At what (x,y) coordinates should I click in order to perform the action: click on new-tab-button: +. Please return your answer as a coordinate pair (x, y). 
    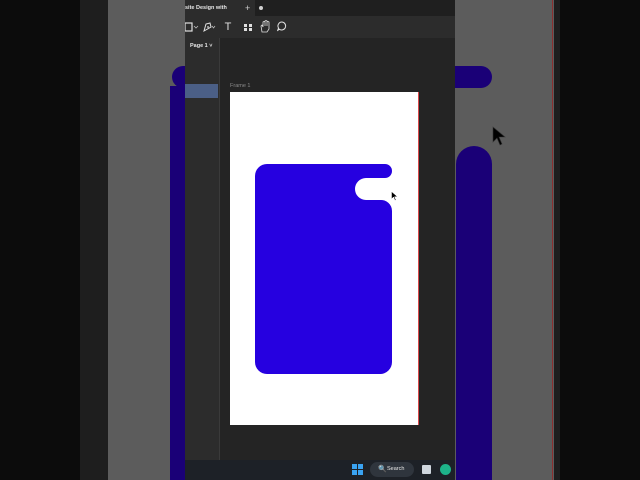
    Looking at the image, I should click on (247, 8).